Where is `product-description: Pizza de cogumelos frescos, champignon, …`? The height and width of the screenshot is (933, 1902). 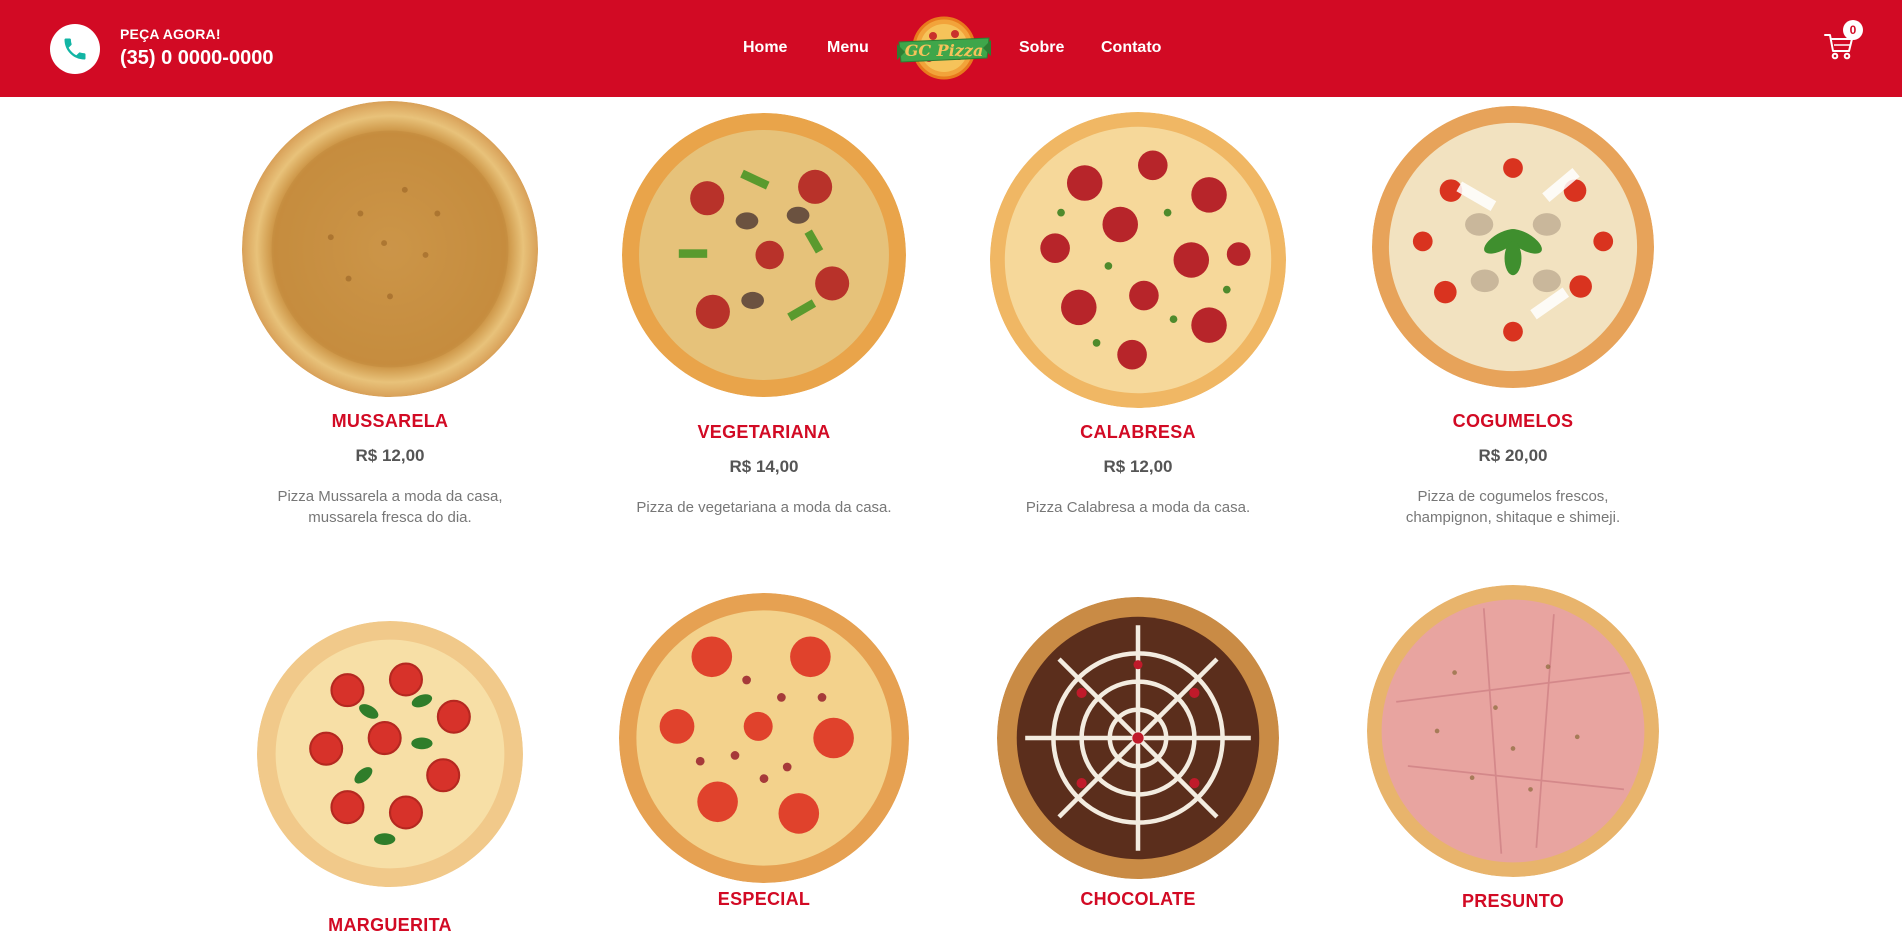 product-description: Pizza de cogumelos frescos, champignon, … is located at coordinates (1513, 507).